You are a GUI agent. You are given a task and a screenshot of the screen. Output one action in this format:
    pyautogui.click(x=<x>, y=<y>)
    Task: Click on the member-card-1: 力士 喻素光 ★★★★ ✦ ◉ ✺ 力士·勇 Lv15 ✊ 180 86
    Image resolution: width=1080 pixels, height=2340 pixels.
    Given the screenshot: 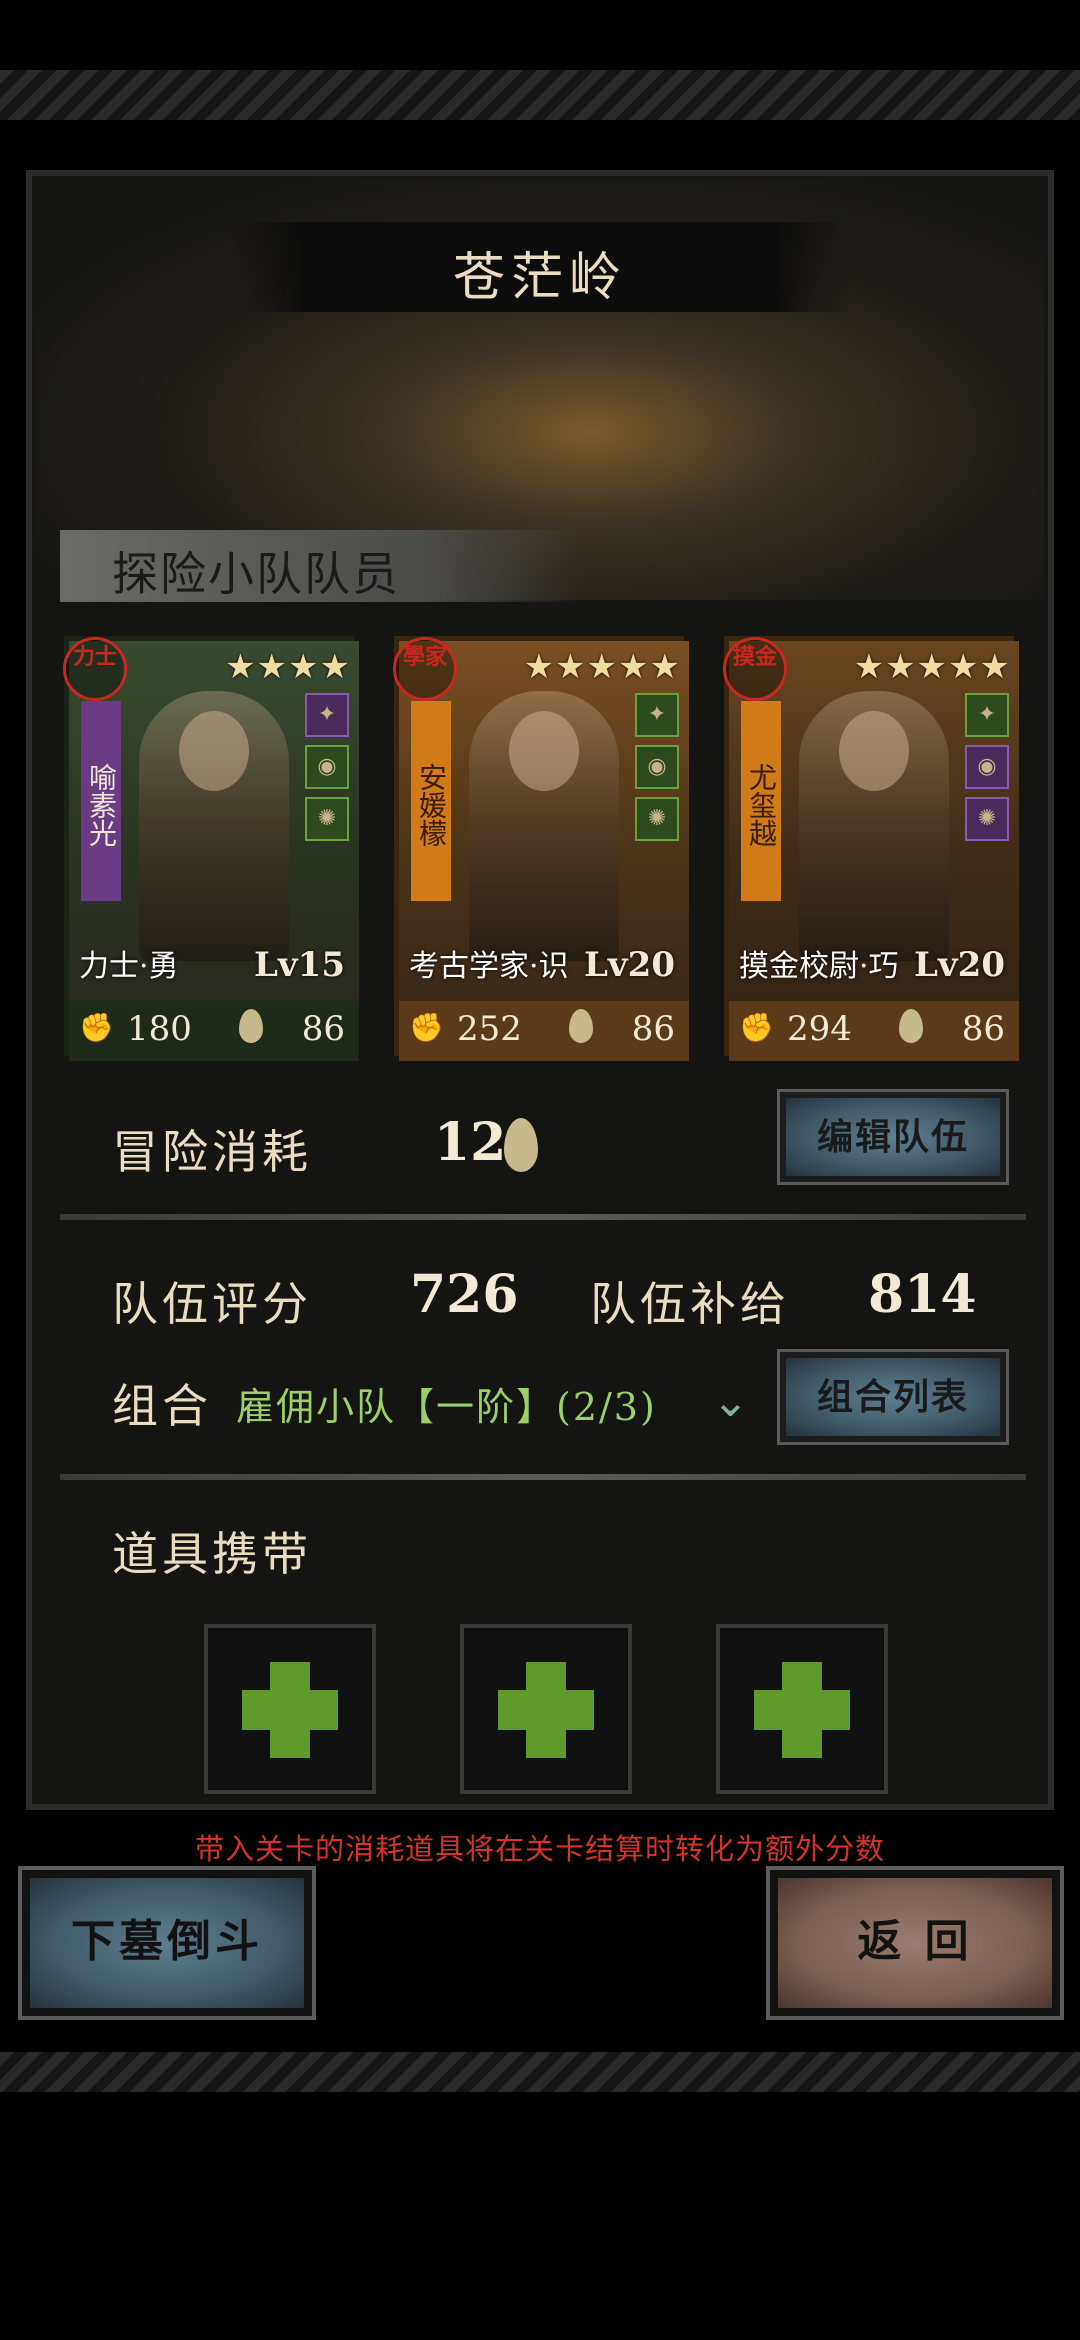 What is the action you would take?
    pyautogui.click(x=211, y=848)
    